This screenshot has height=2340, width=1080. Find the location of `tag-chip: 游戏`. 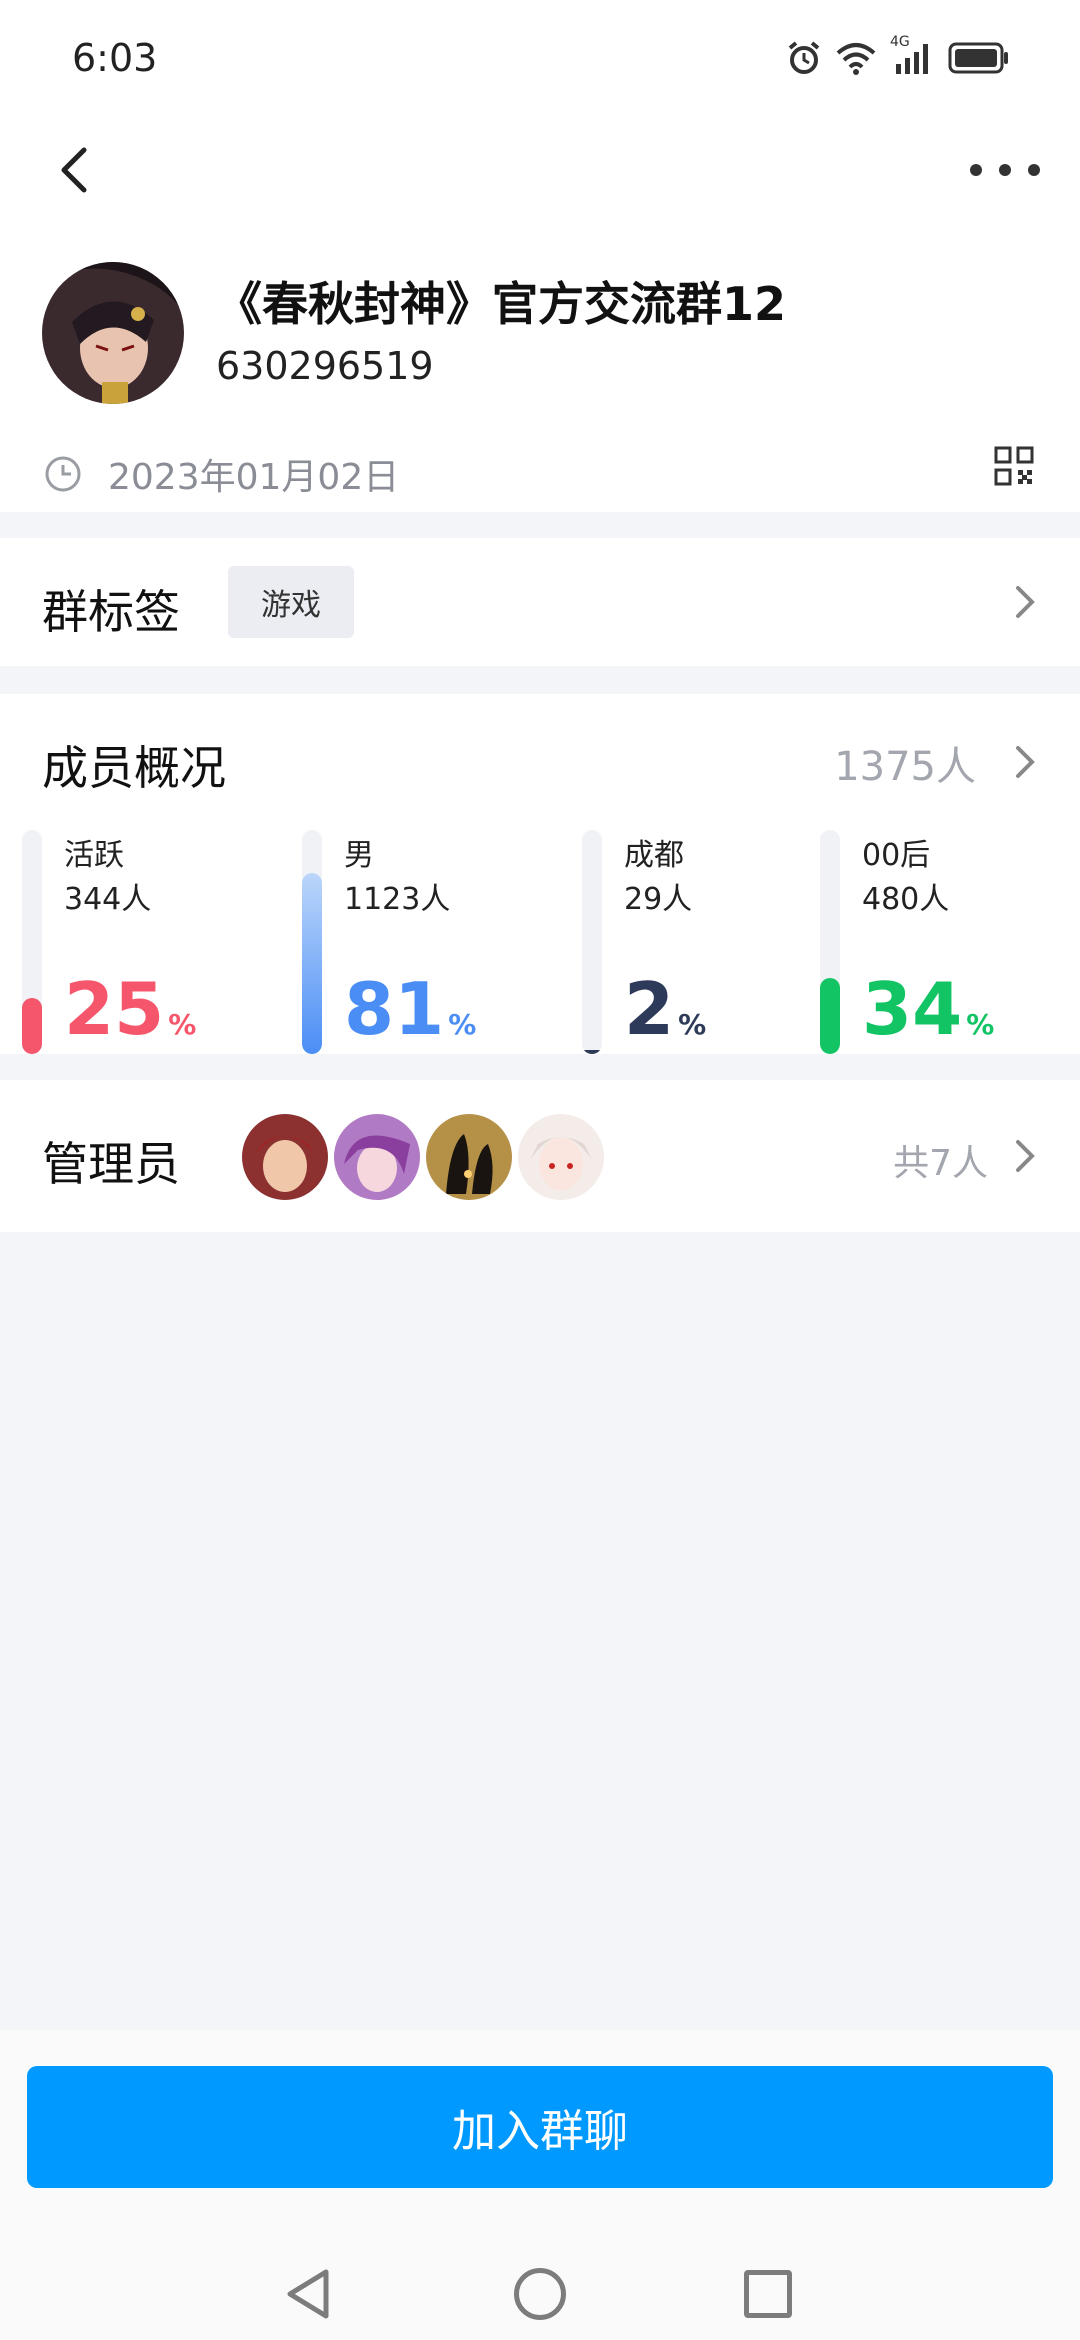

tag-chip: 游戏 is located at coordinates (291, 602).